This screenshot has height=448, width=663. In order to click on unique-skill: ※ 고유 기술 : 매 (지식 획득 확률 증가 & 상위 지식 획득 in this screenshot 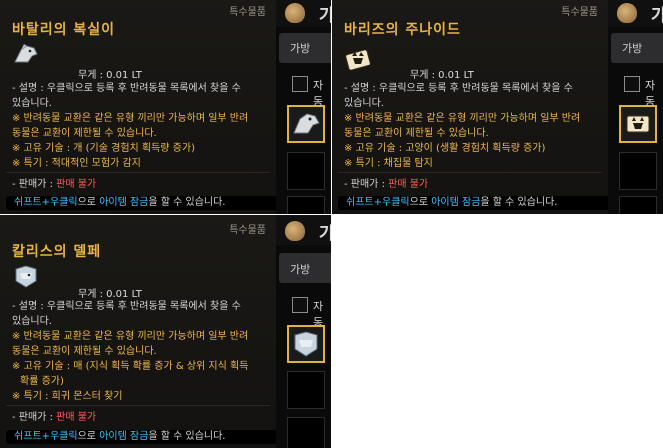, I will do `click(130, 366)`.